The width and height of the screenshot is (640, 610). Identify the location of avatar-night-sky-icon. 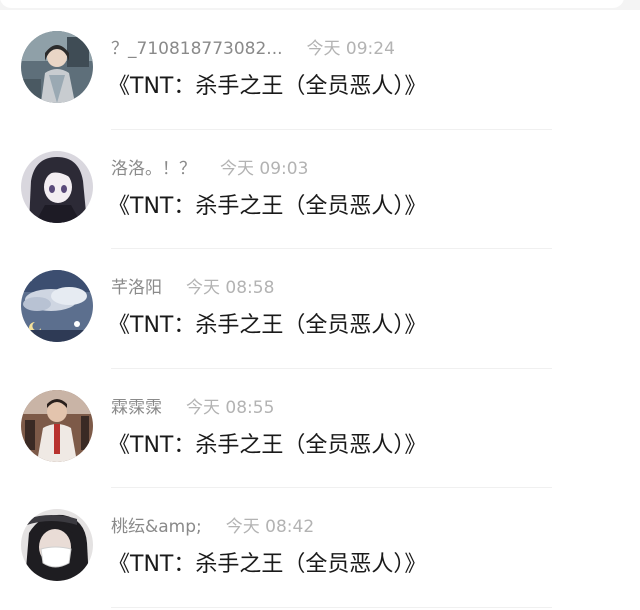
(57, 306).